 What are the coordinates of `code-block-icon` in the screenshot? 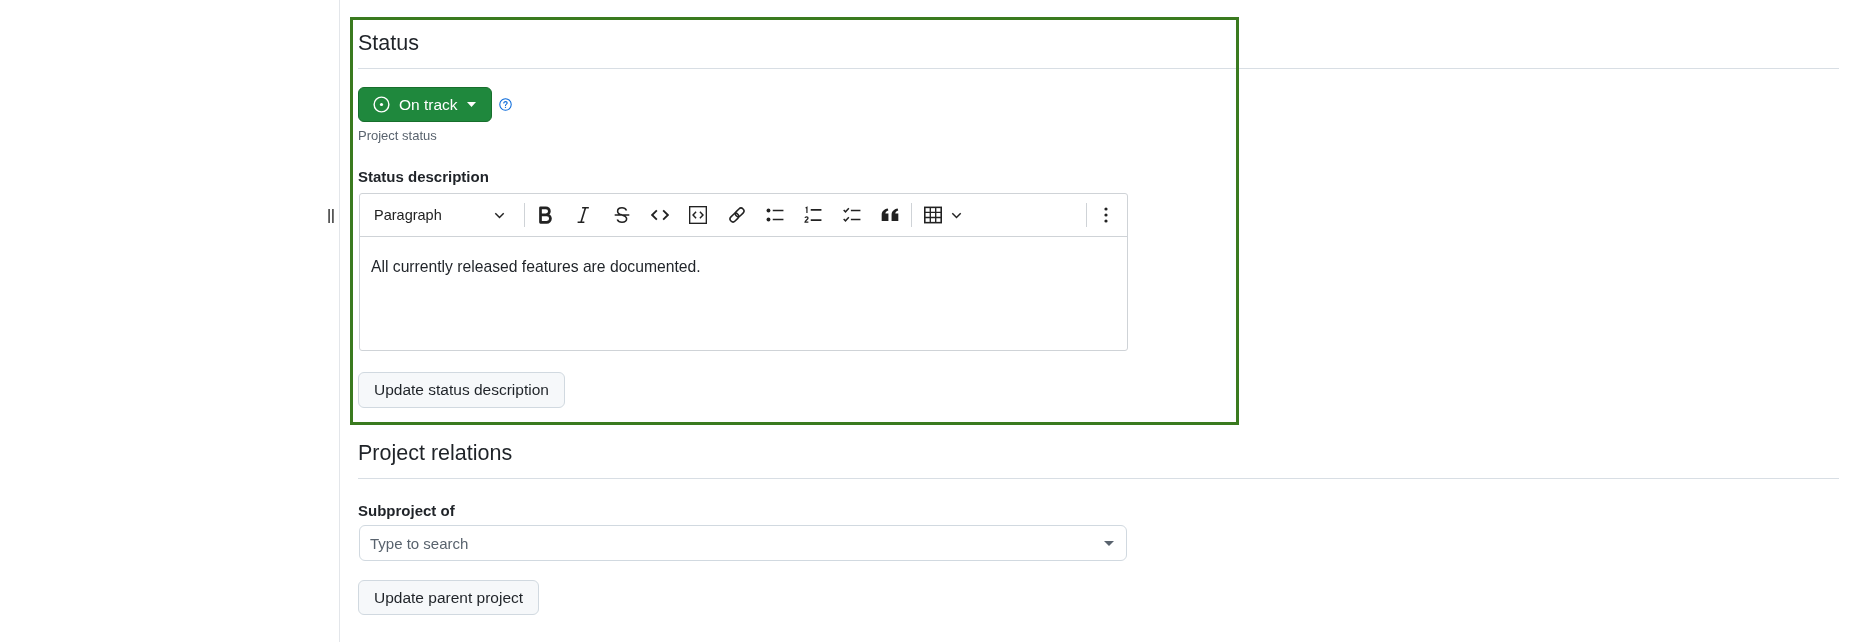 It's located at (698, 215).